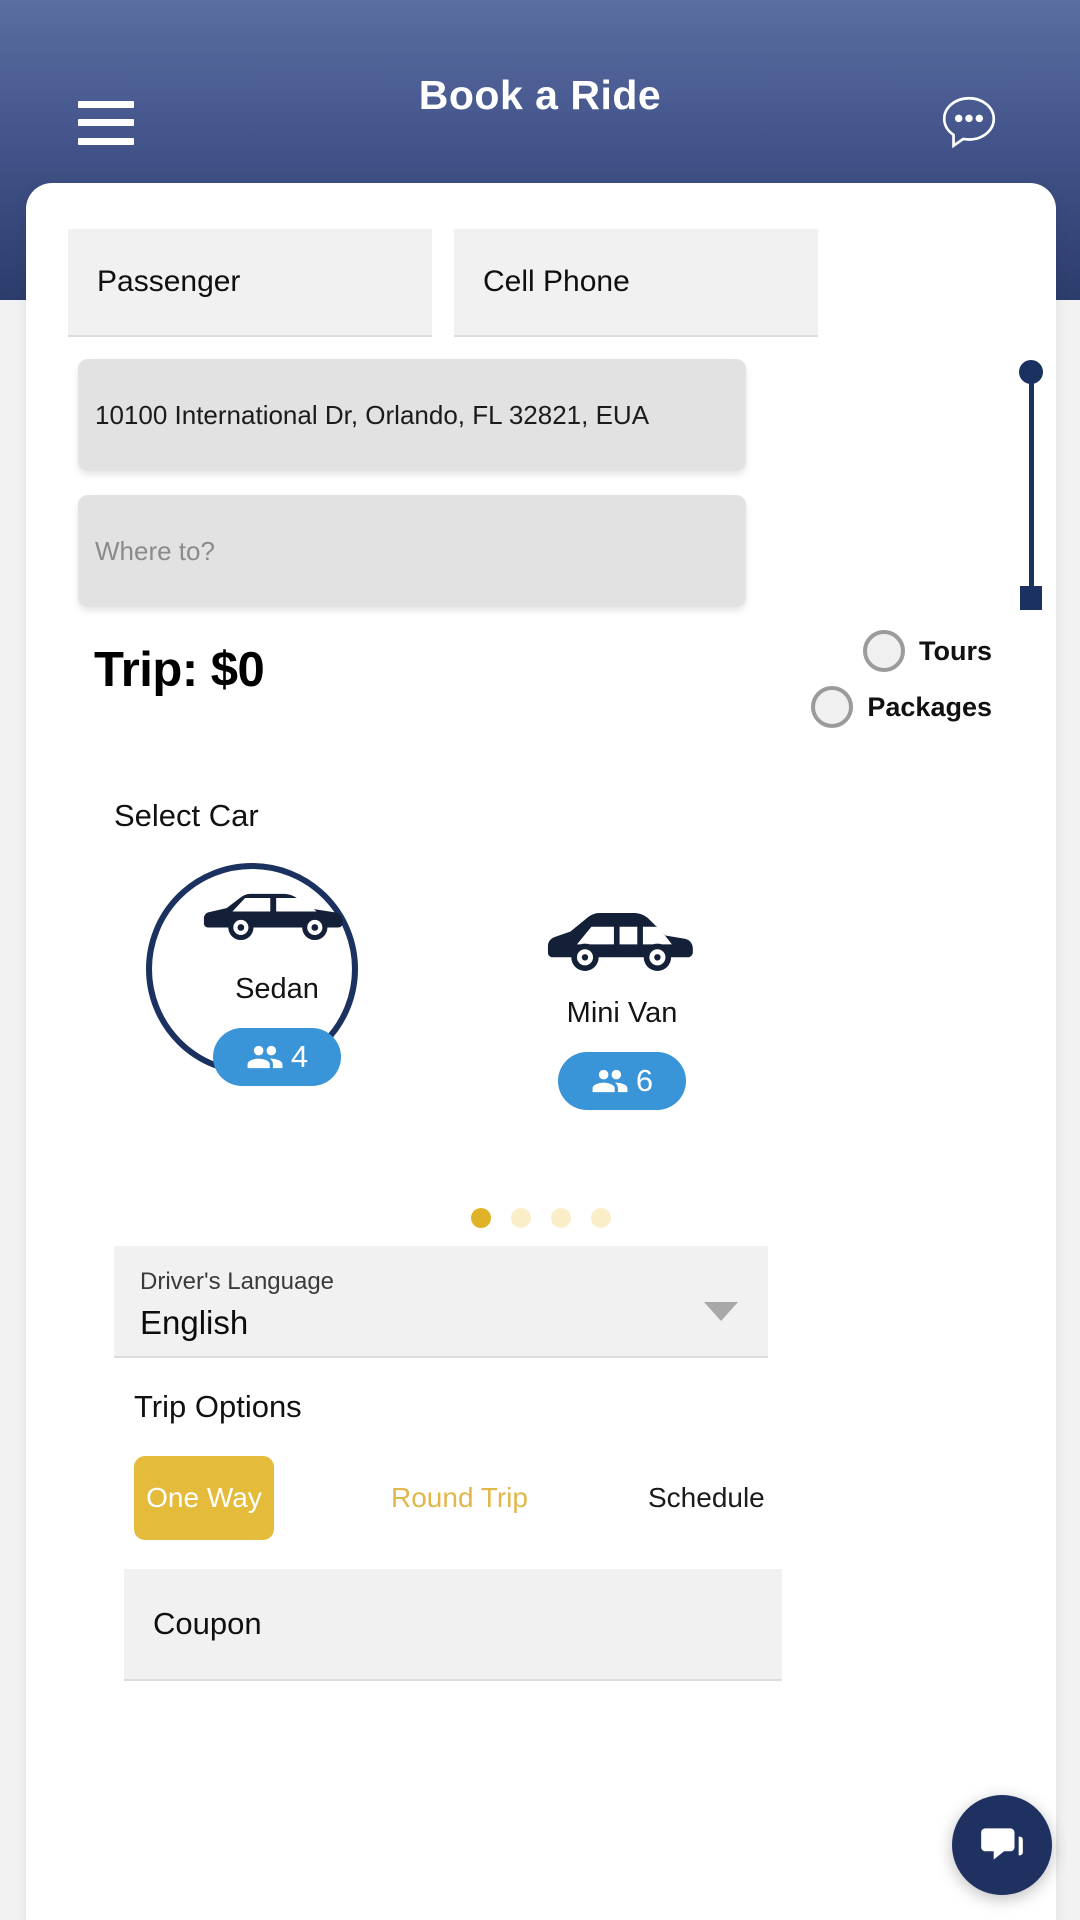 The width and height of the screenshot is (1080, 1920). Describe the element at coordinates (218, 1406) in the screenshot. I see `trip-options-heading: Trip Options` at that location.